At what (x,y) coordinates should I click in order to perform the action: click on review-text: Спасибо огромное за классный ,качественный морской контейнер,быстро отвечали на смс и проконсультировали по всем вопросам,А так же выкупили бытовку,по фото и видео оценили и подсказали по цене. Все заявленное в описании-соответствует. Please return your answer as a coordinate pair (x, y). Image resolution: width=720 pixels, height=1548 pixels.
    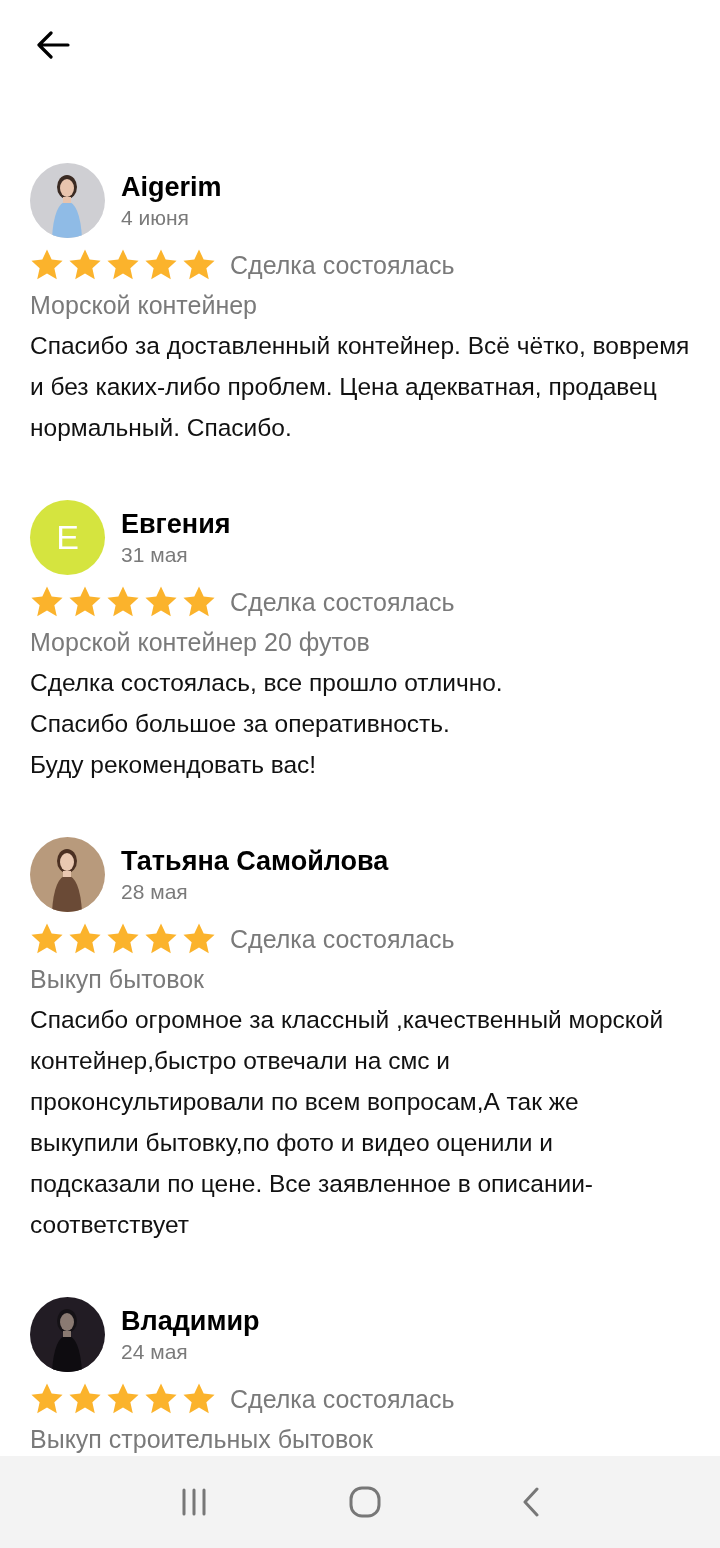
    Looking at the image, I should click on (347, 1122).